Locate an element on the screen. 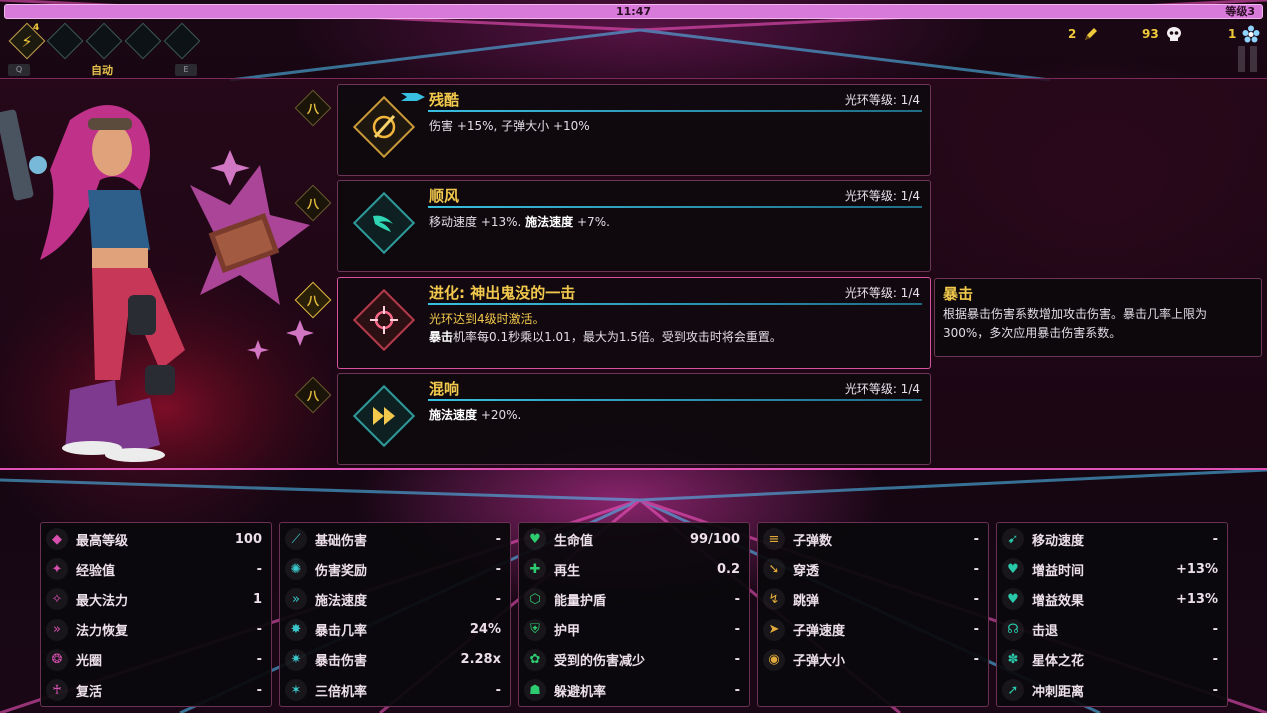  stat-row: ✚ 再生 0.2 is located at coordinates (634, 569).